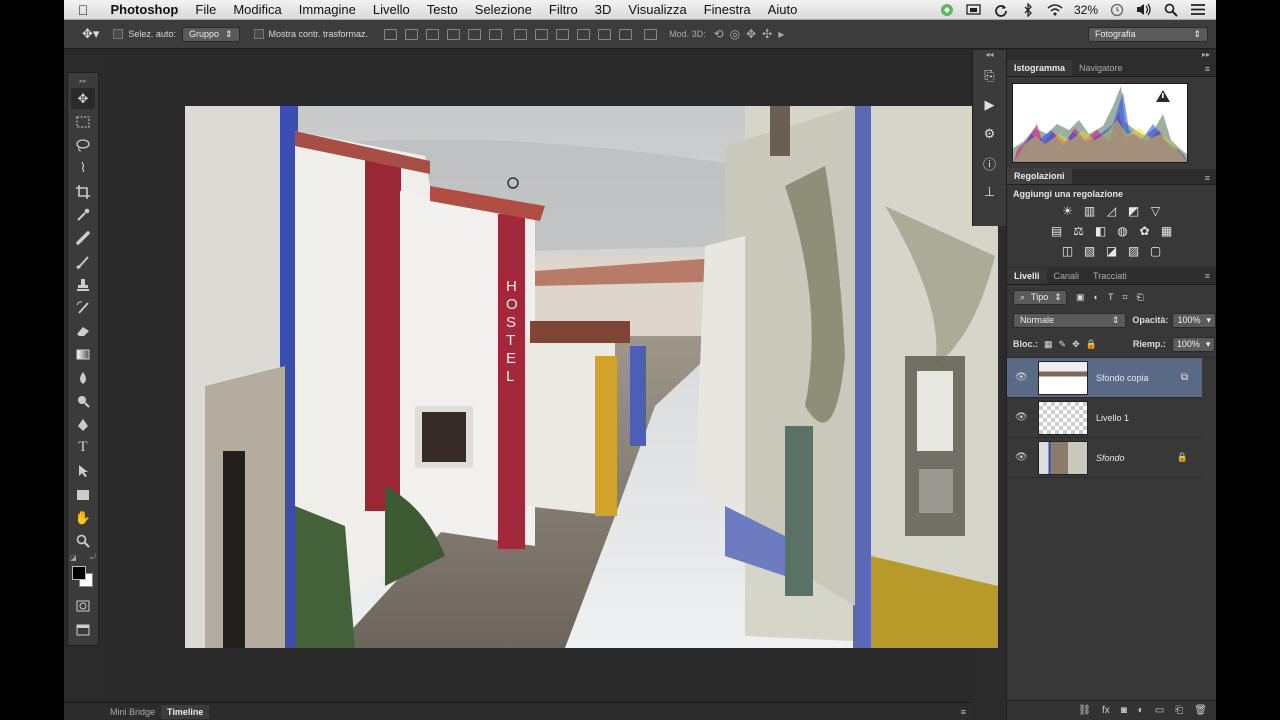 This screenshot has height=720, width=1280. Describe the element at coordinates (542, 34) in the screenshot. I see `distribute-vcenter-icon` at that location.